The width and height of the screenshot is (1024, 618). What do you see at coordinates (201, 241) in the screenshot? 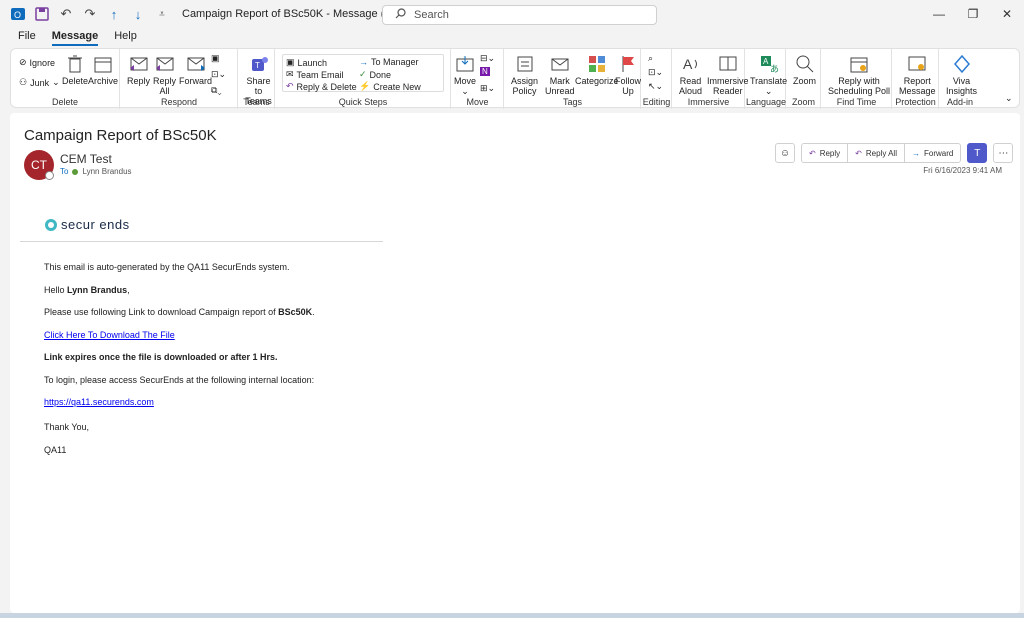
I see `logo-divider` at bounding box center [201, 241].